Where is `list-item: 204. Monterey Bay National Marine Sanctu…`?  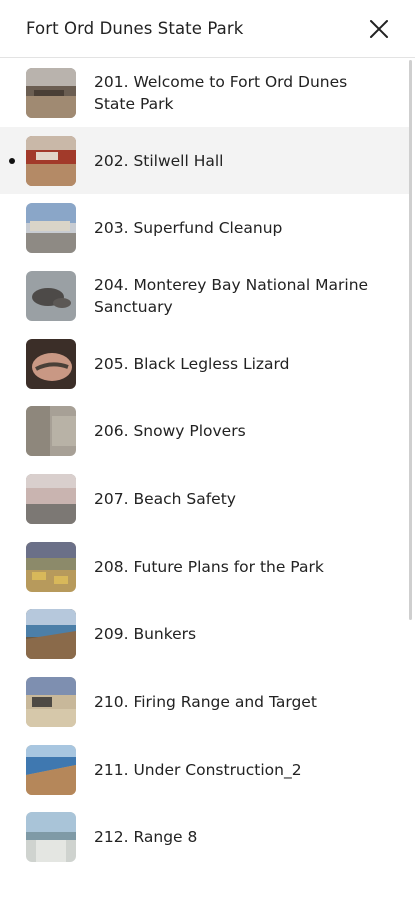
list-item: 204. Monterey Bay National Marine Sanctu… is located at coordinates (205, 296).